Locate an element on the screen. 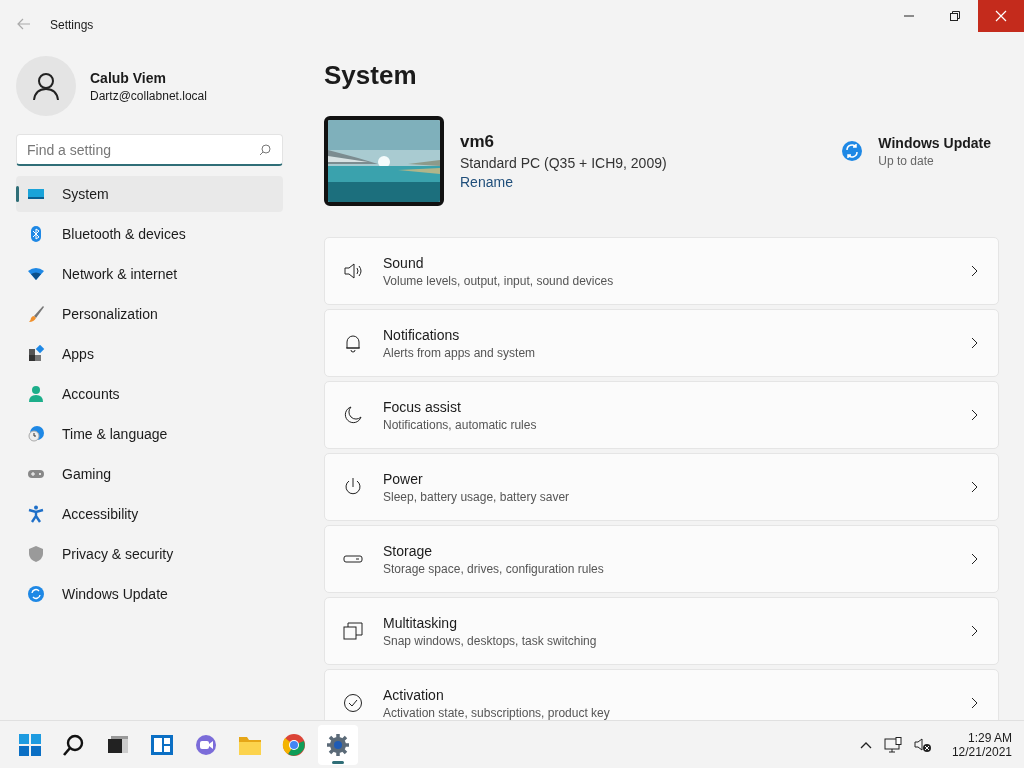  chevron-up-icon is located at coordinates (865, 744).